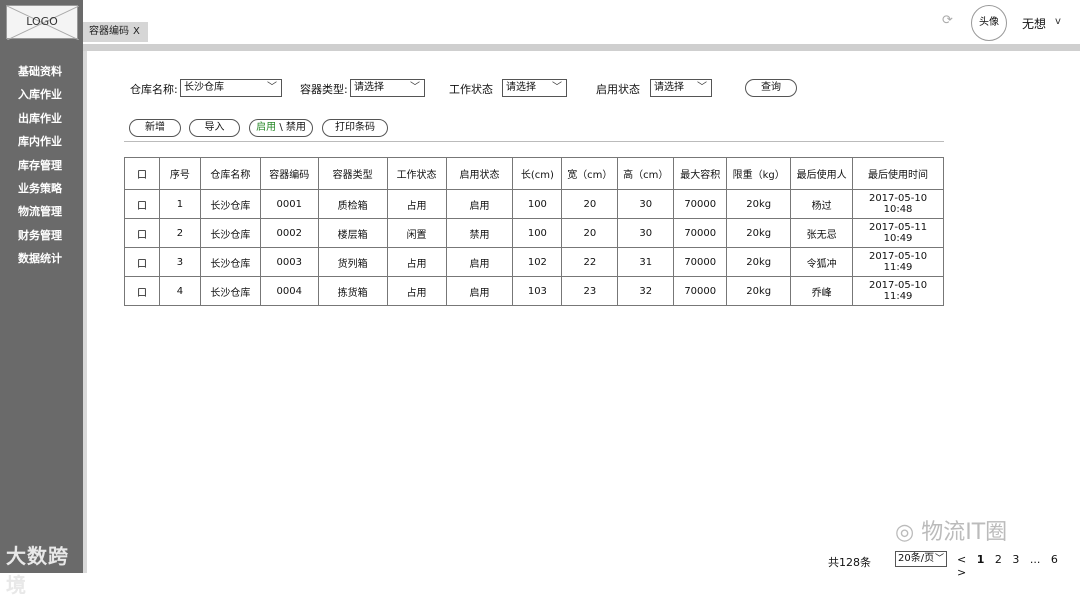 The image size is (1080, 598). What do you see at coordinates (537, 173) in the screenshot?
I see `column-header: 长(cm)` at bounding box center [537, 173].